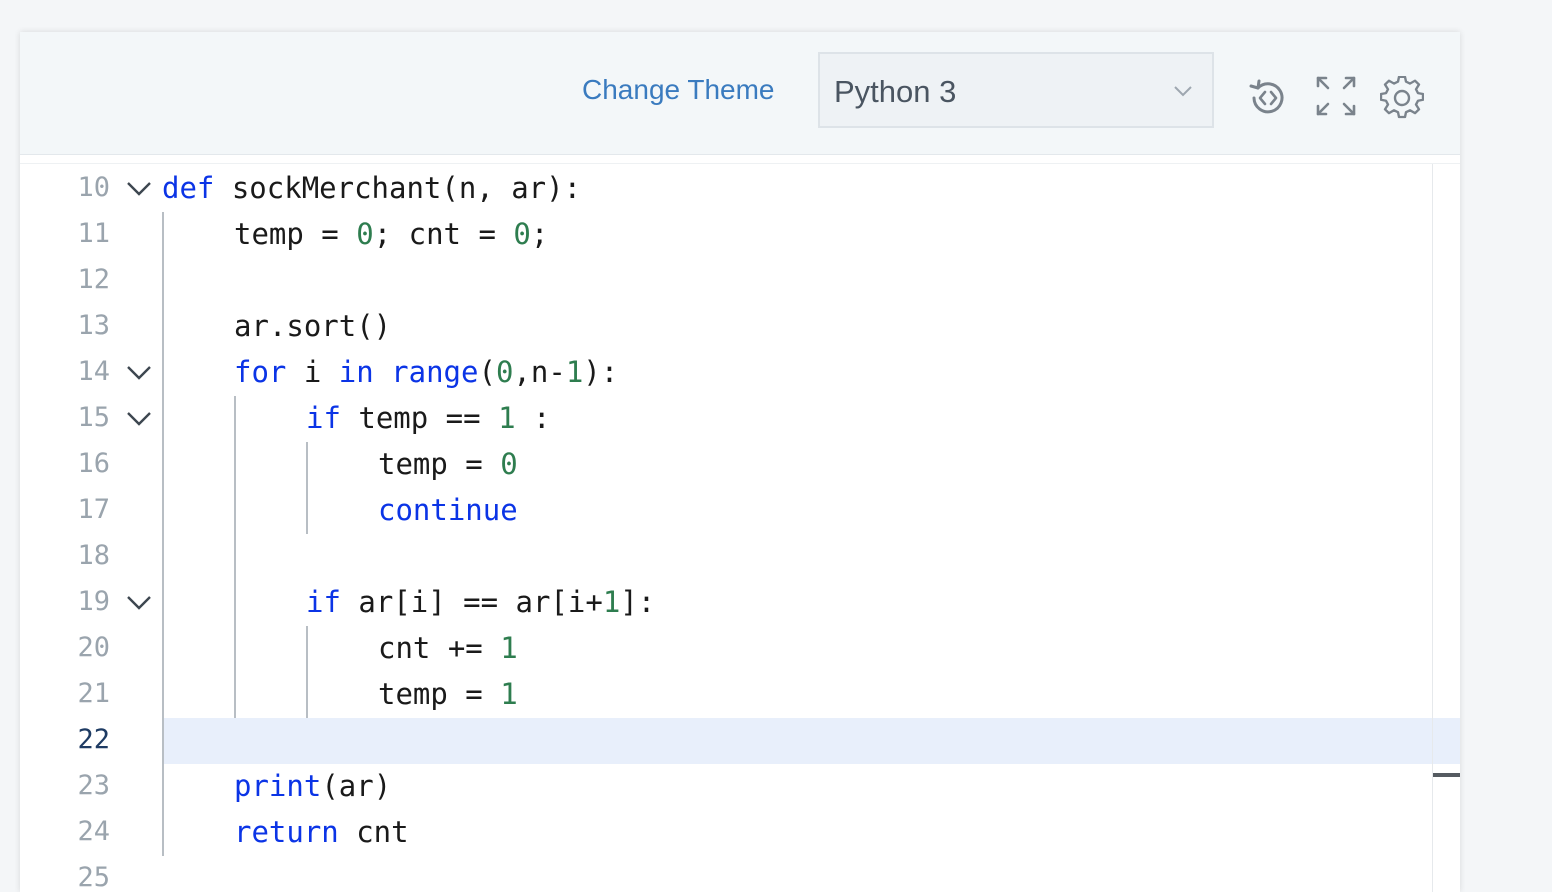 The image size is (1552, 892). What do you see at coordinates (740, 281) in the screenshot?
I see `code-line: 12` at bounding box center [740, 281].